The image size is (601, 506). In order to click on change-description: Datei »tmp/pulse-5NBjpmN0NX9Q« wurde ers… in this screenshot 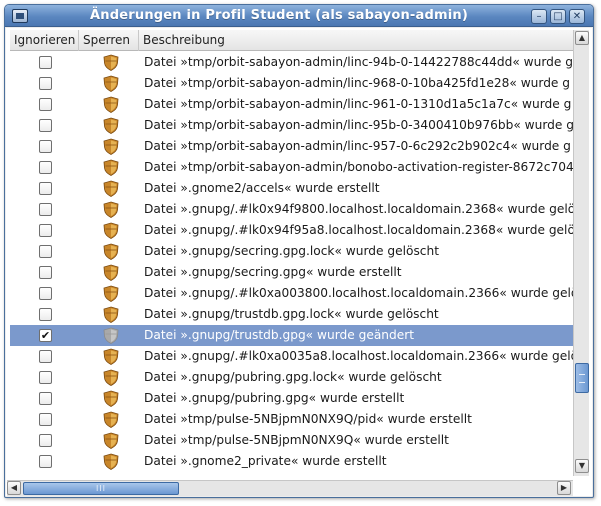, I will do `click(296, 440)`.